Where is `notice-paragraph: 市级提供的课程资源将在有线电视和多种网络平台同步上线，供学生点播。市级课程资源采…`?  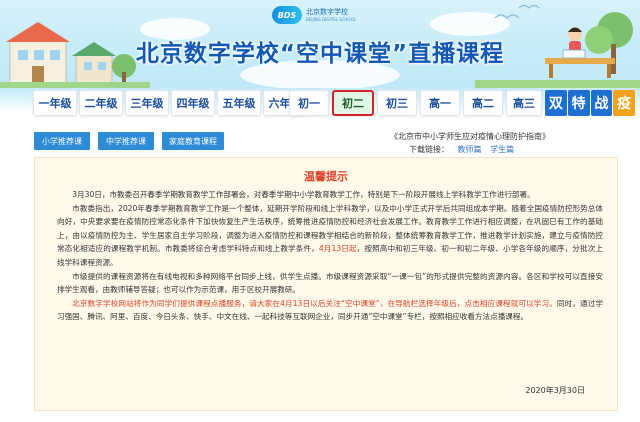
notice-paragraph: 市级提供的课程资源将在有线电视和多种网络平台同步上线，供学生点播。市级课程资源采… is located at coordinates (330, 283).